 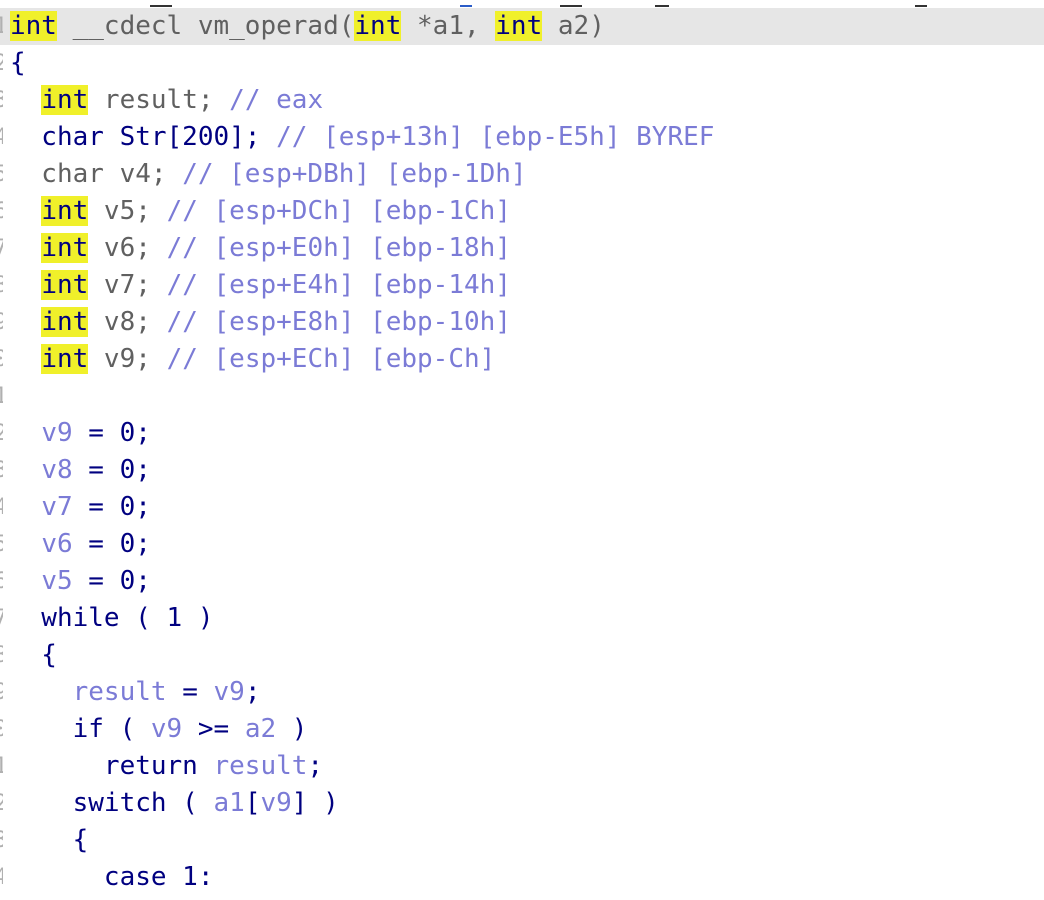 What do you see at coordinates (127, 211) in the screenshot?
I see `code-token: v5;` at bounding box center [127, 211].